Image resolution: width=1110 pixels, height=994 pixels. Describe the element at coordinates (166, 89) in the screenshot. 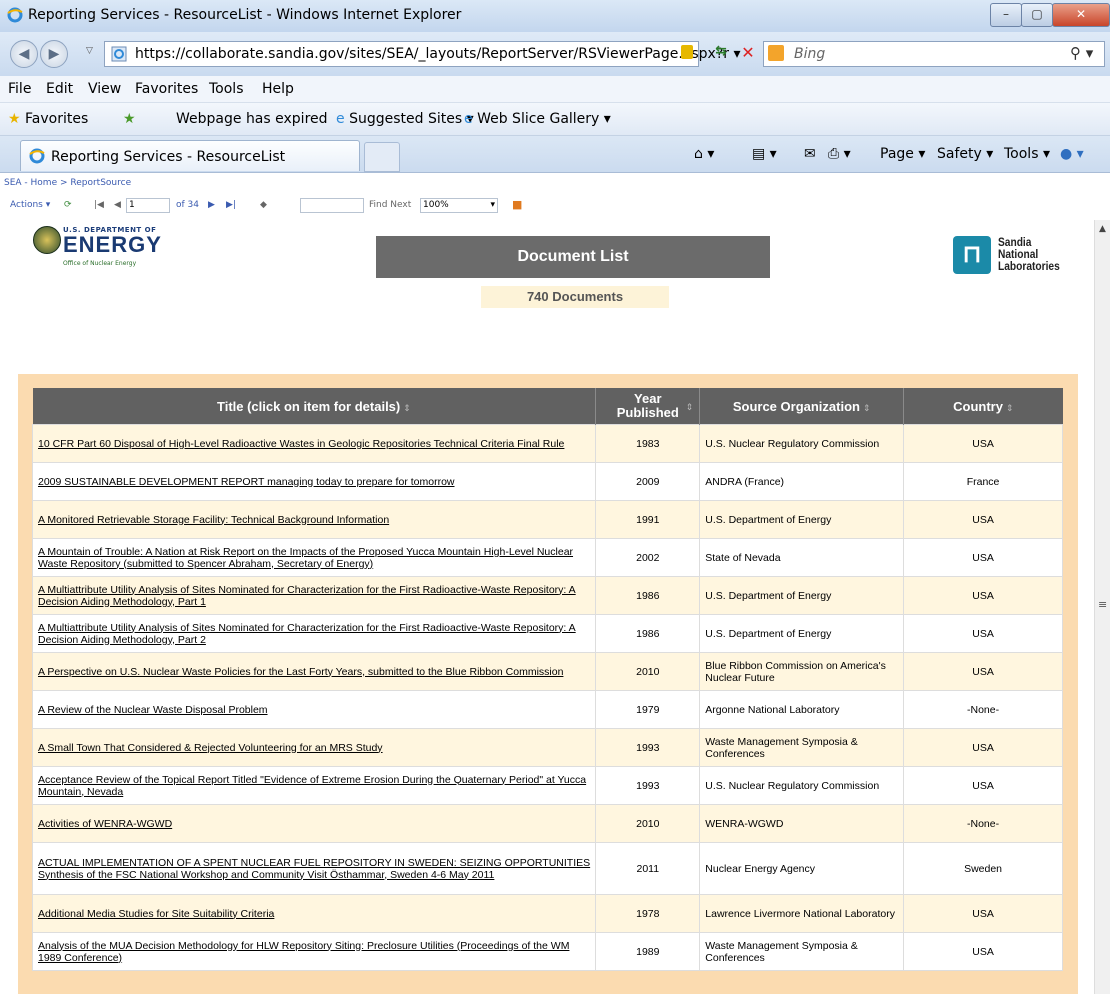

I see `menu-favorites: Favorites` at that location.